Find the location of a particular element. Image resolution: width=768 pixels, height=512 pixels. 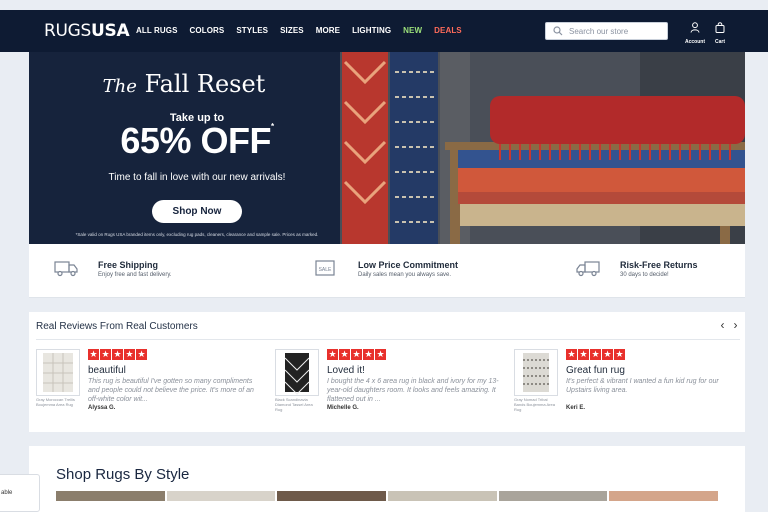

svg-text: SALE is located at coordinates (325, 270).